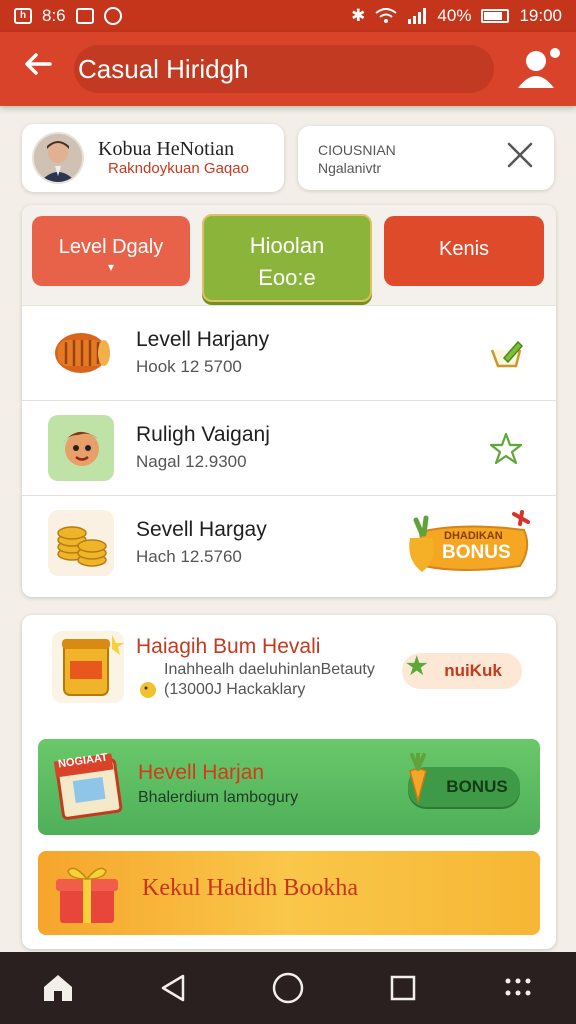 The image size is (576, 1024). I want to click on avatar, so click(58, 158).